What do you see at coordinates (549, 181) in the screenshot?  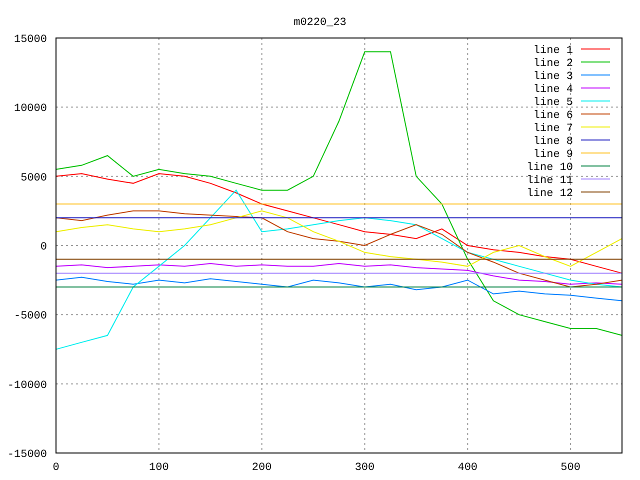 I see `legend-label: line 11` at bounding box center [549, 181].